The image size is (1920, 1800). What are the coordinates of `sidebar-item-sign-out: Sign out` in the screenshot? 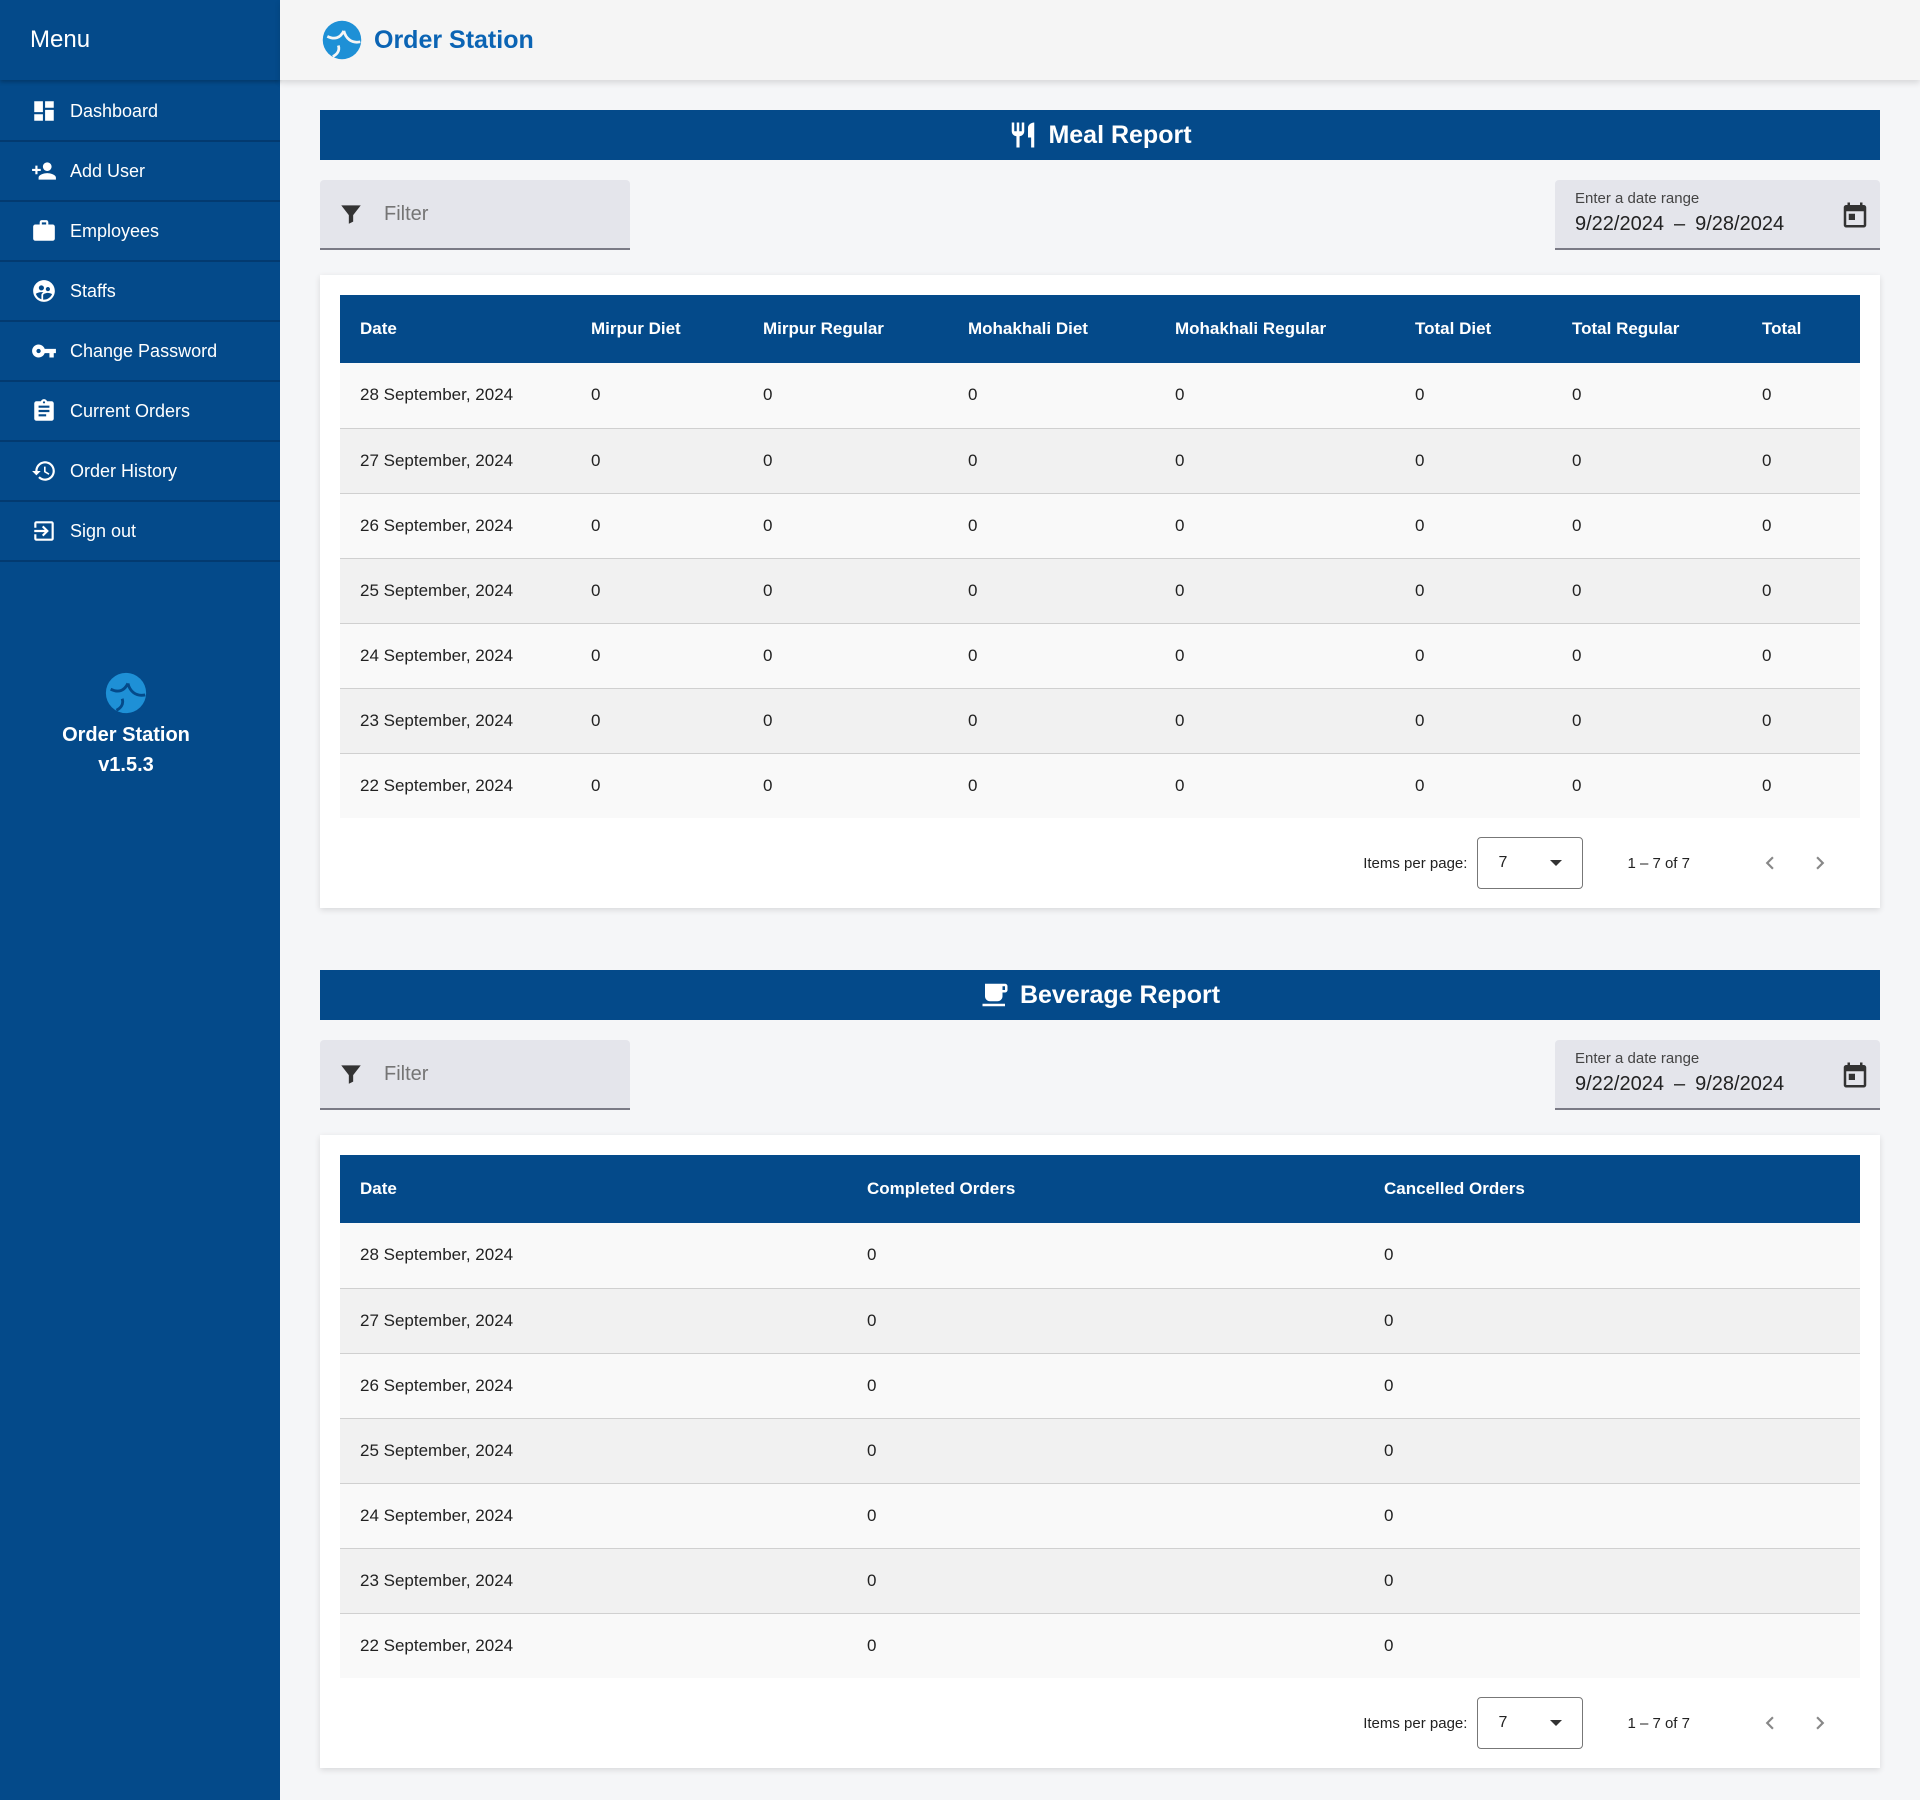 It's located at (140, 532).